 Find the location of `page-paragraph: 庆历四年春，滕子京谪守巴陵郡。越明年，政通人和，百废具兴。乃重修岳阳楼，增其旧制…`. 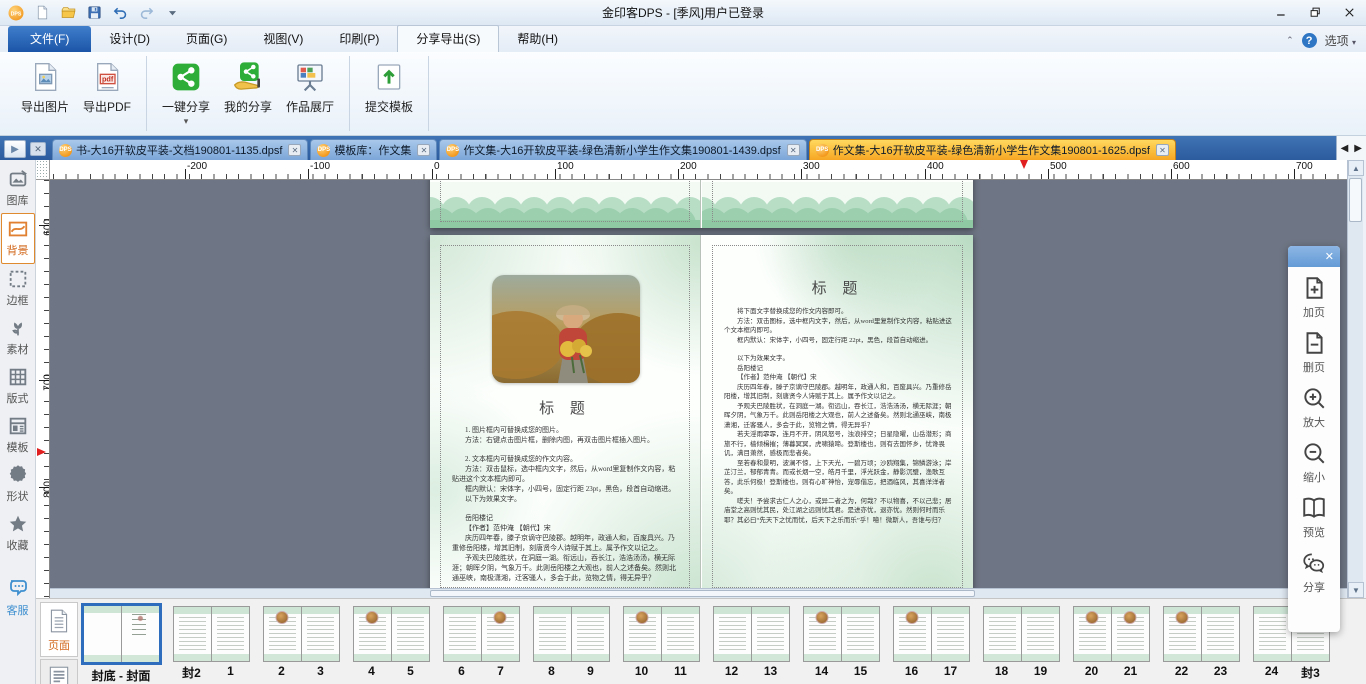

page-paragraph: 庆历四年春，滕子京谪守巴陵郡。越明年，政通人和，百废具兴。乃重修岳阳楼，增其旧制… is located at coordinates (838, 392).